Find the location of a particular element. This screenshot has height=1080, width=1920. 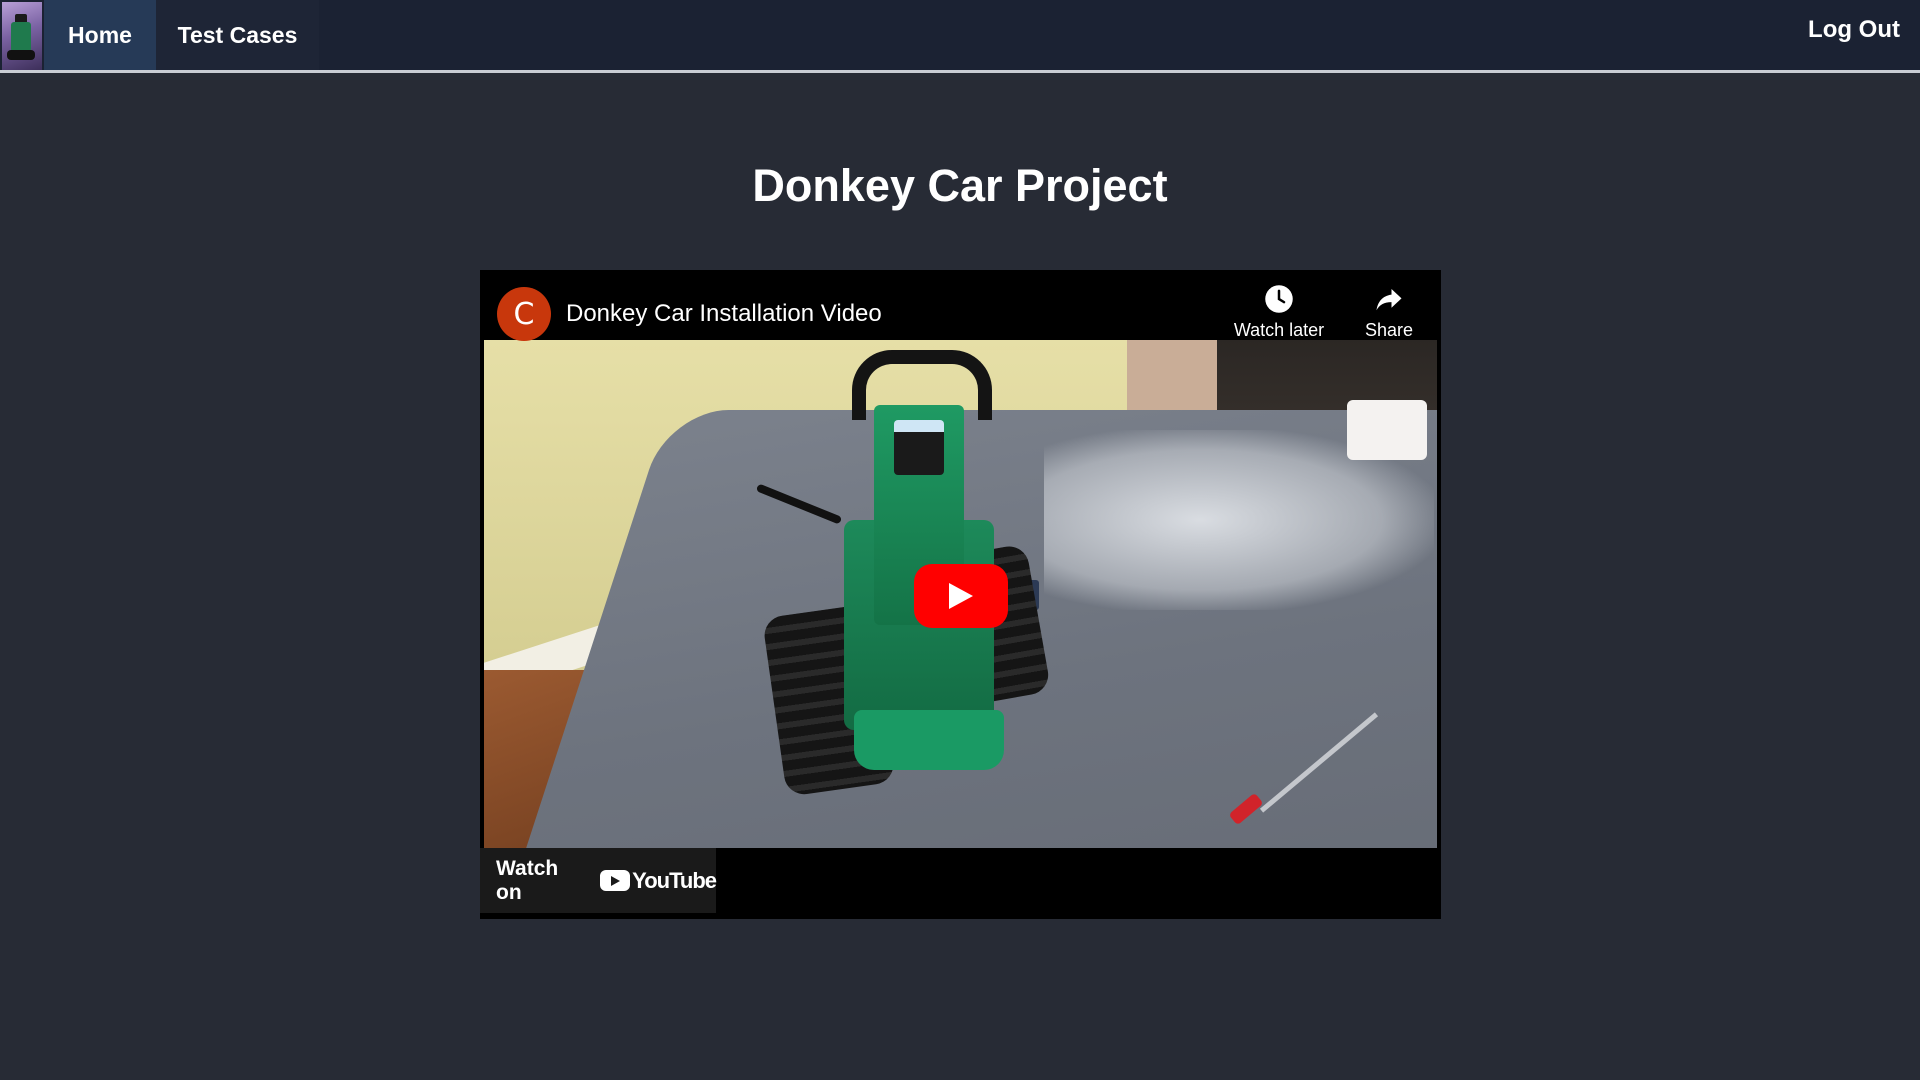

robot-antenna is located at coordinates (799, 504).